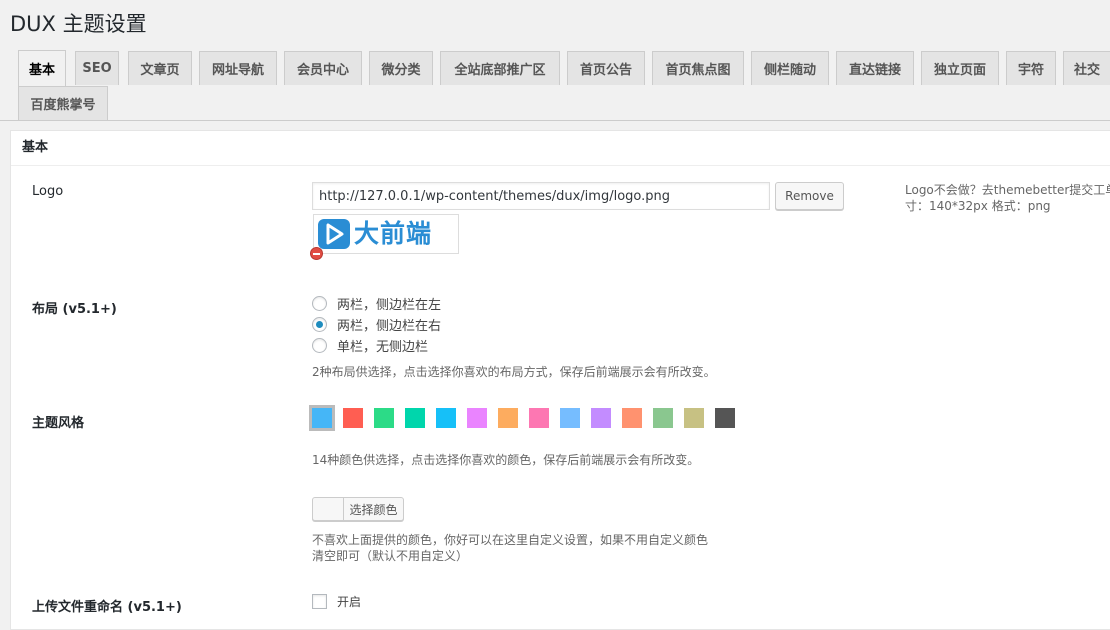 The image size is (1110, 630). Describe the element at coordinates (238, 68) in the screenshot. I see `tab-url-nav: 网址导航` at that location.